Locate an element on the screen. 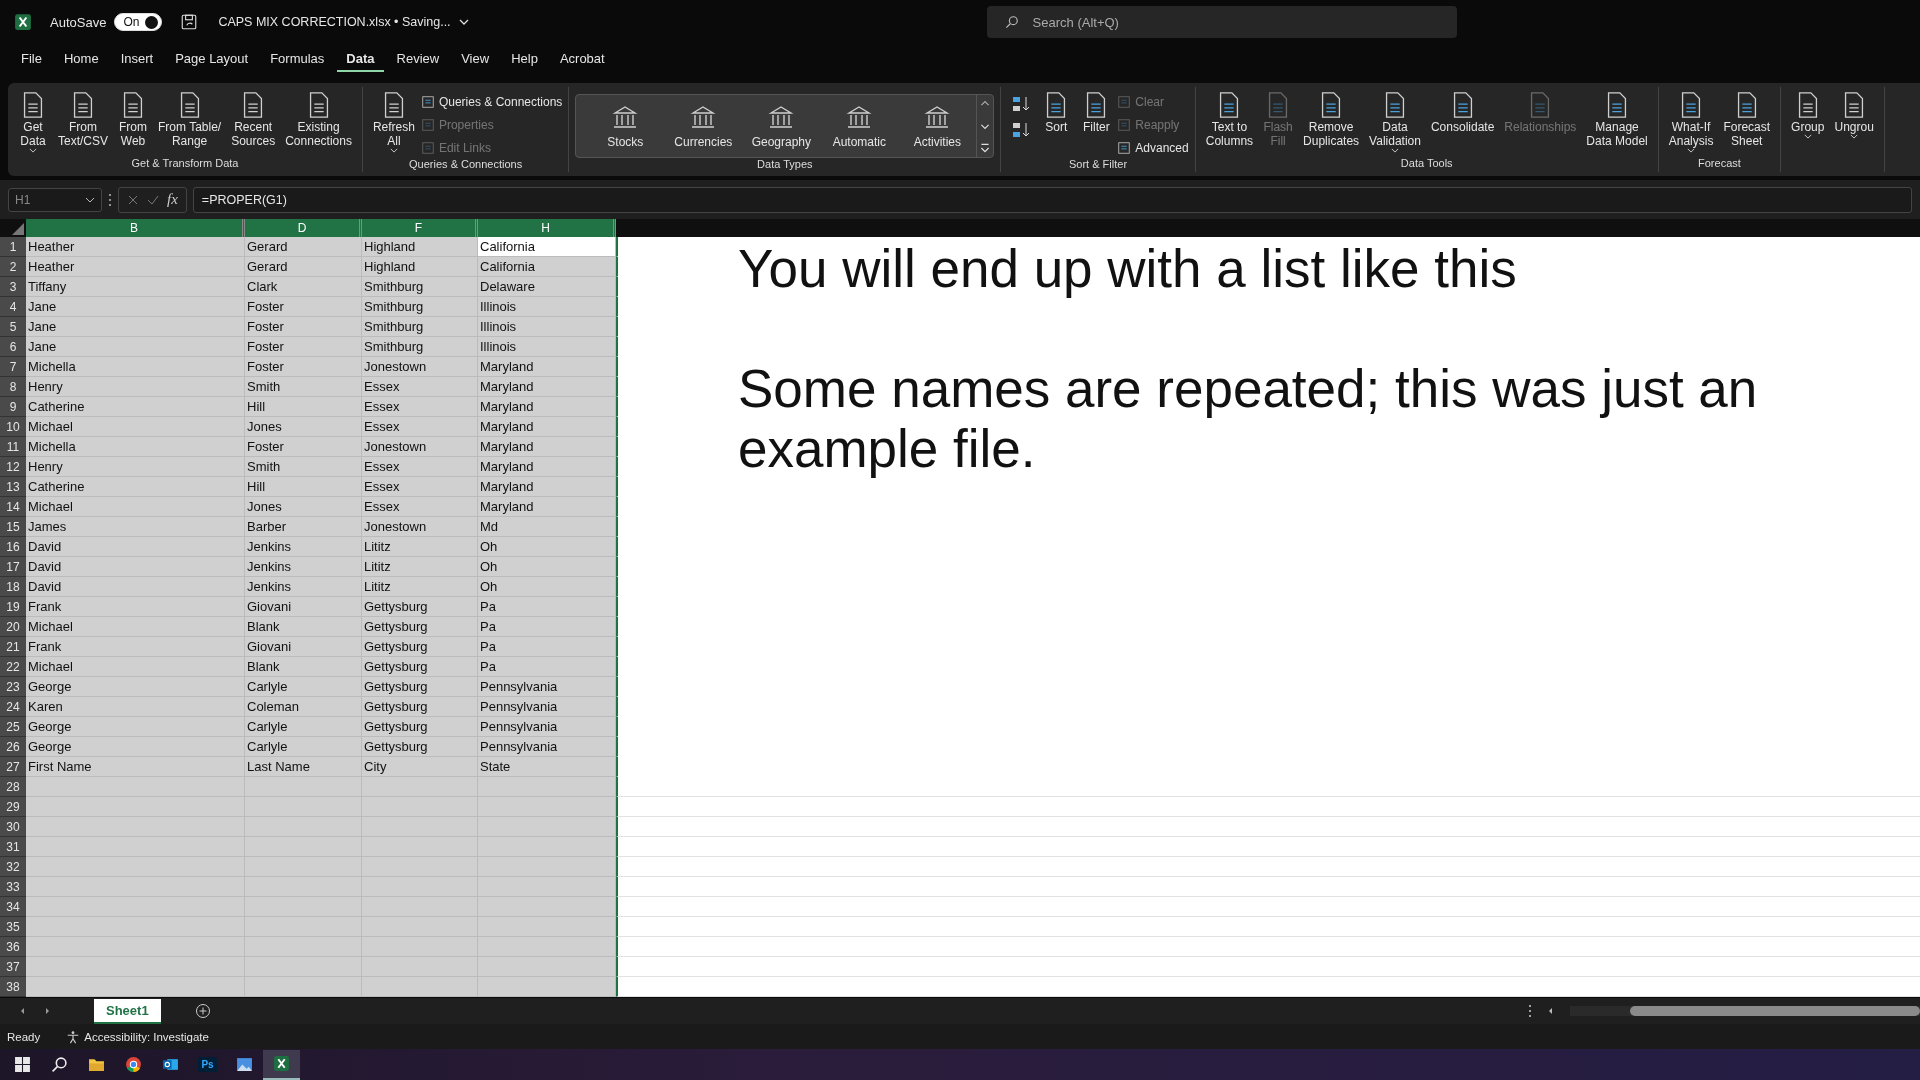 The width and height of the screenshot is (1920, 1080). row-header: 26 is located at coordinates (13, 747).